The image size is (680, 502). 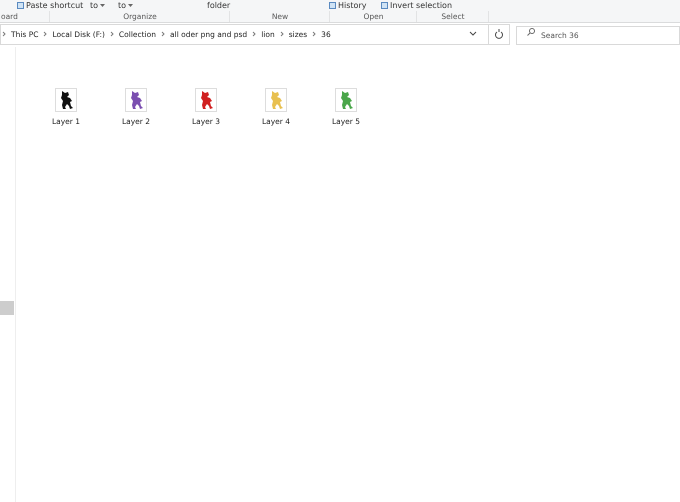 I want to click on ribbon-command: folder, so click(x=218, y=5).